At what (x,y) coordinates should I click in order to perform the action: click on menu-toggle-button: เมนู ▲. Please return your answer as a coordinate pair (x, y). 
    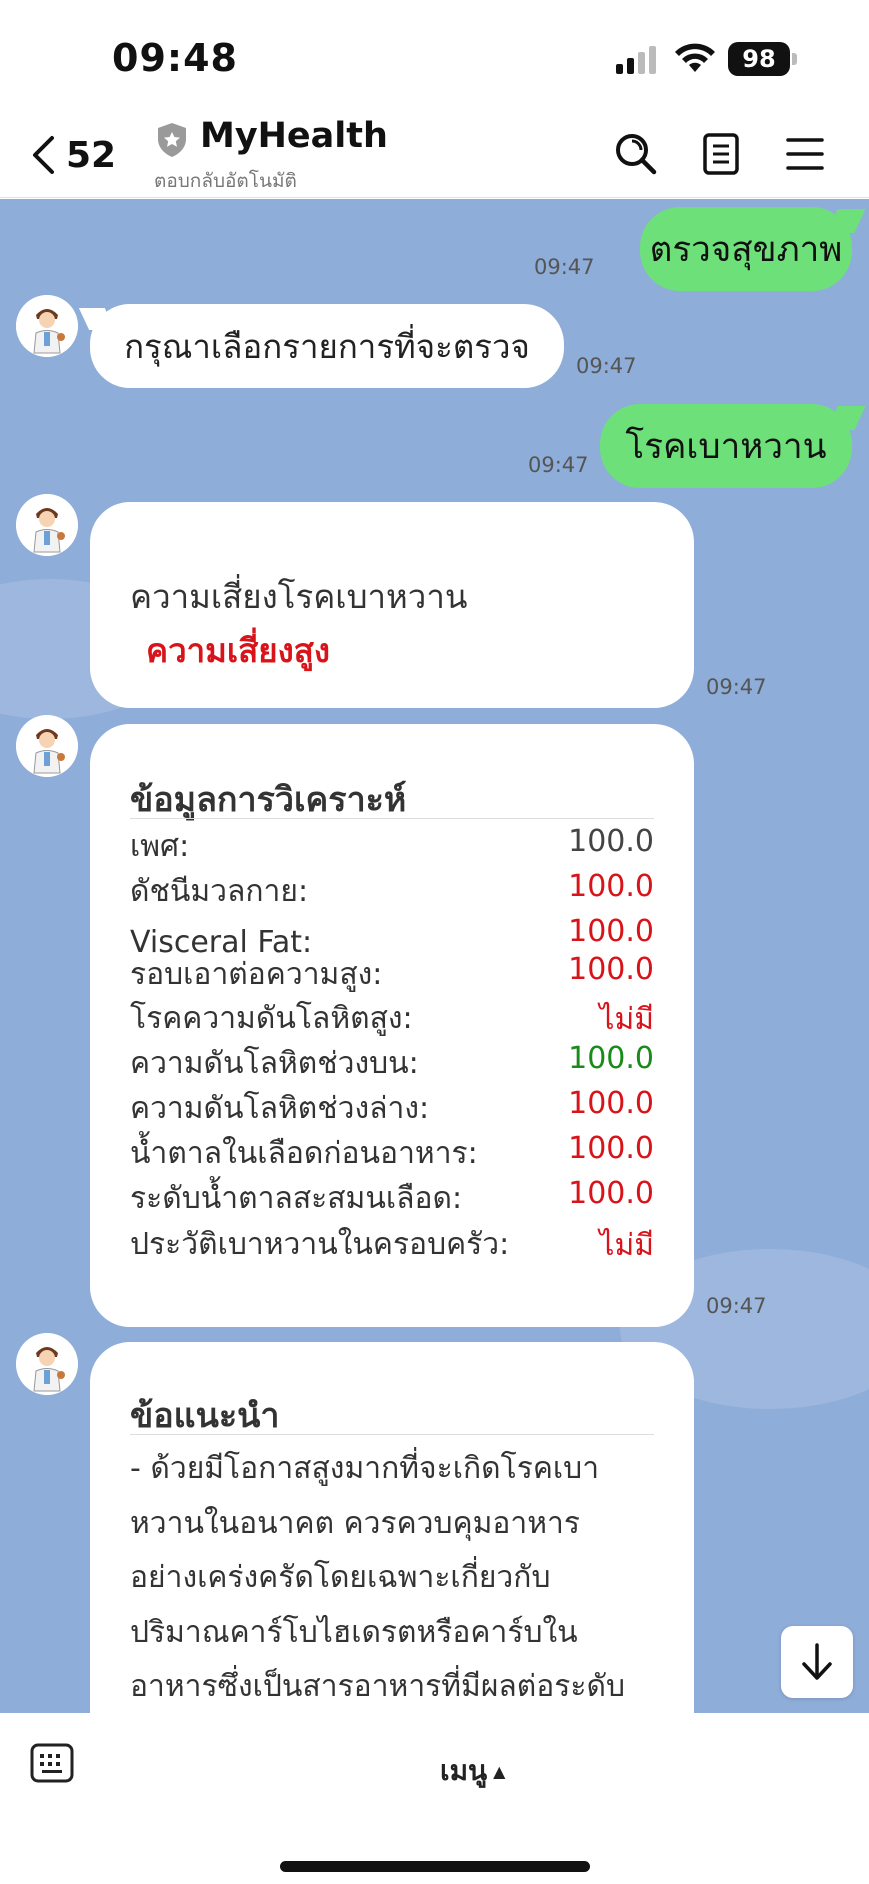
    Looking at the image, I should click on (472, 1771).